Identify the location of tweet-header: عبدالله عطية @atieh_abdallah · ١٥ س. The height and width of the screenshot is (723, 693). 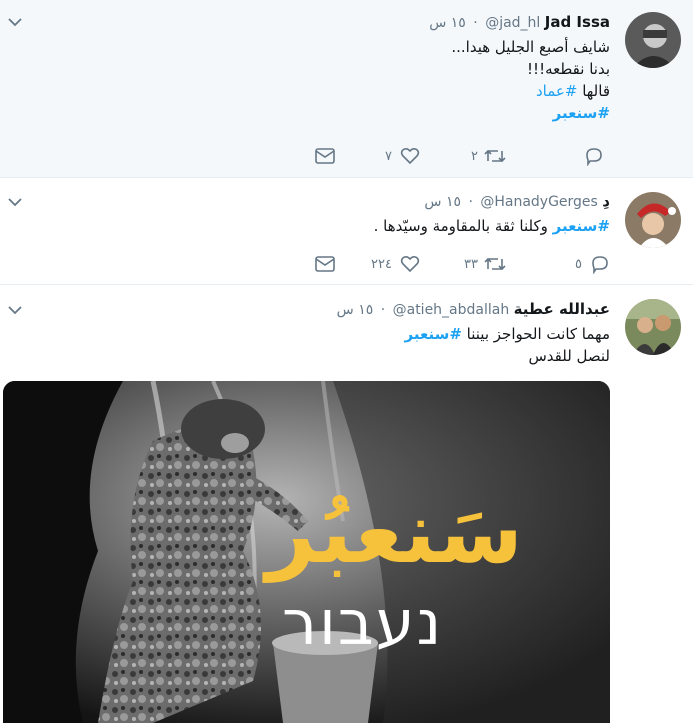
(473, 309).